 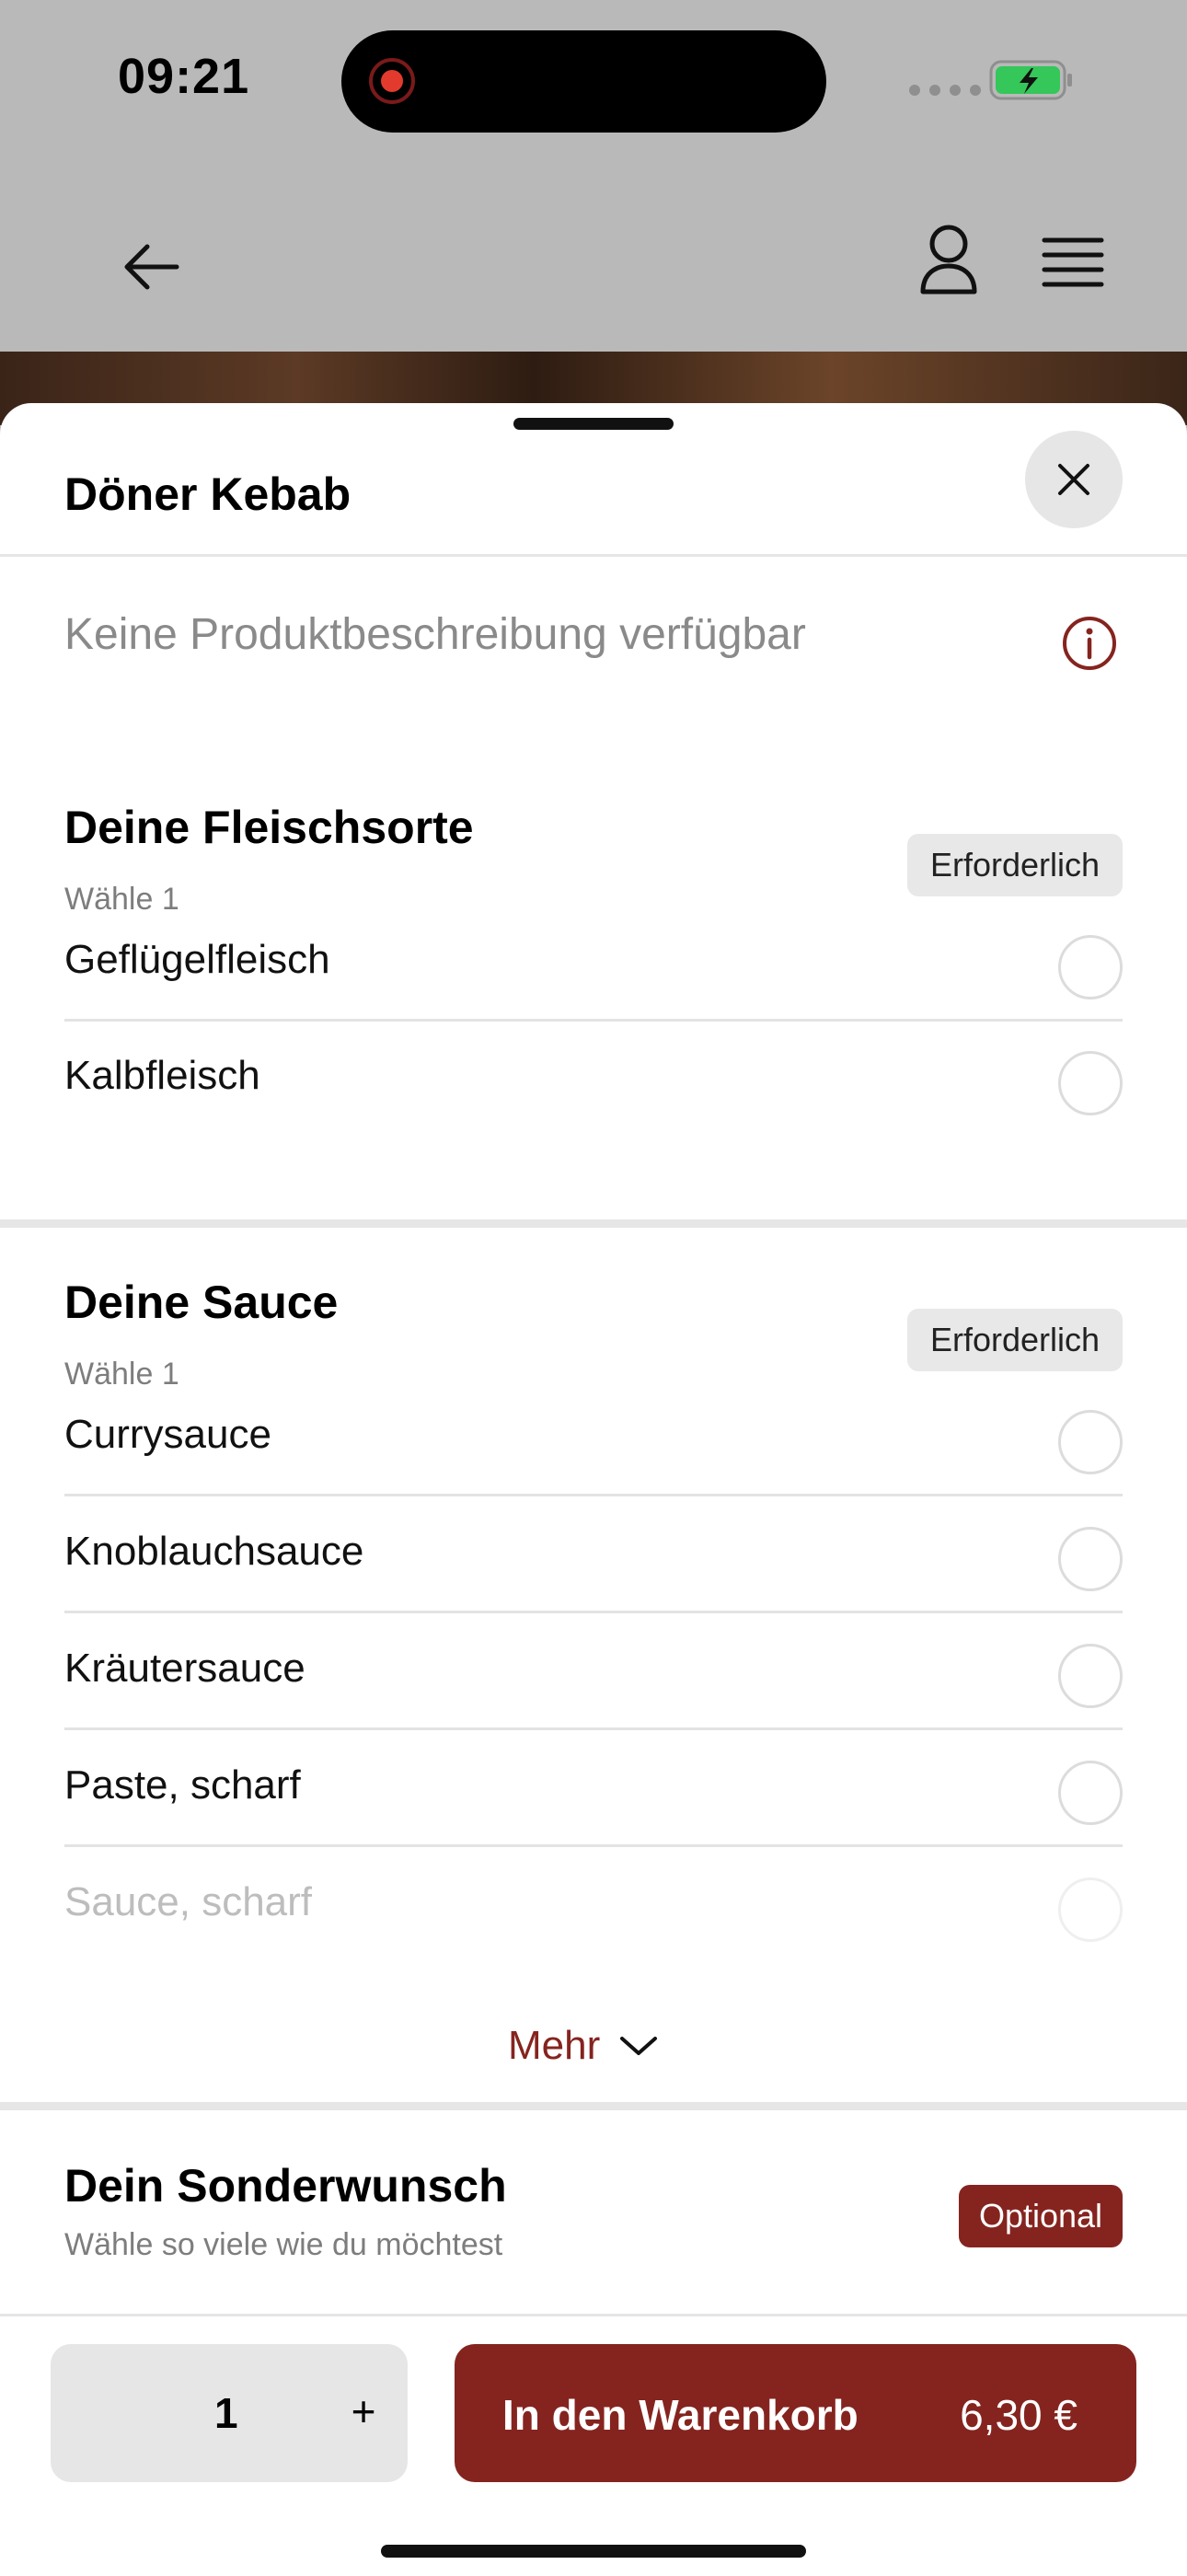 I want to click on product-description: Keine Produktbeschreibung verfügbar, so click(x=435, y=634).